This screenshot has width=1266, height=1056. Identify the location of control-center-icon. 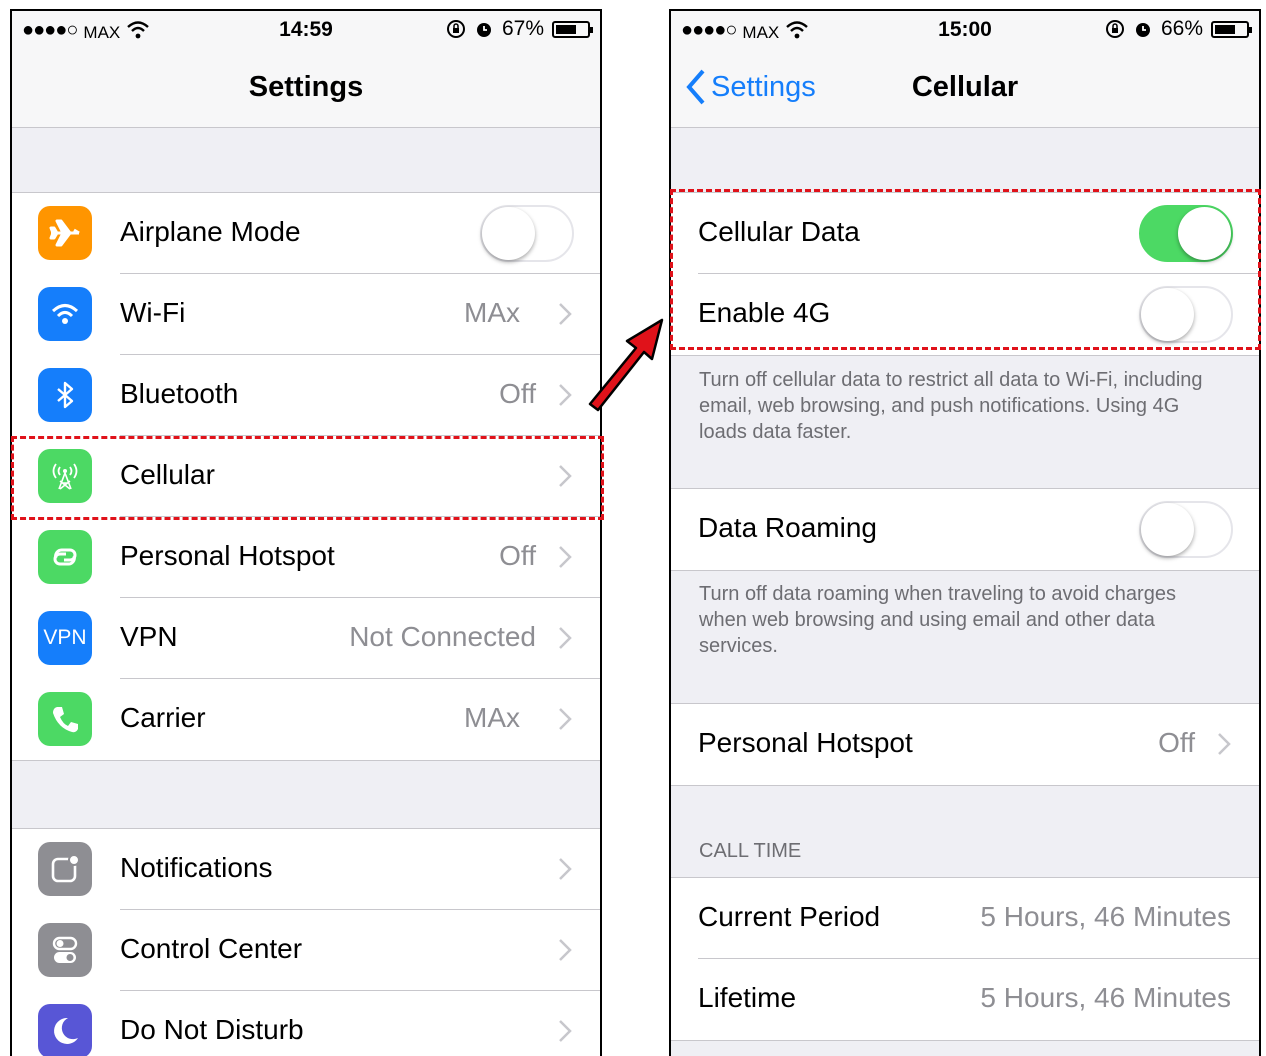
(65, 950).